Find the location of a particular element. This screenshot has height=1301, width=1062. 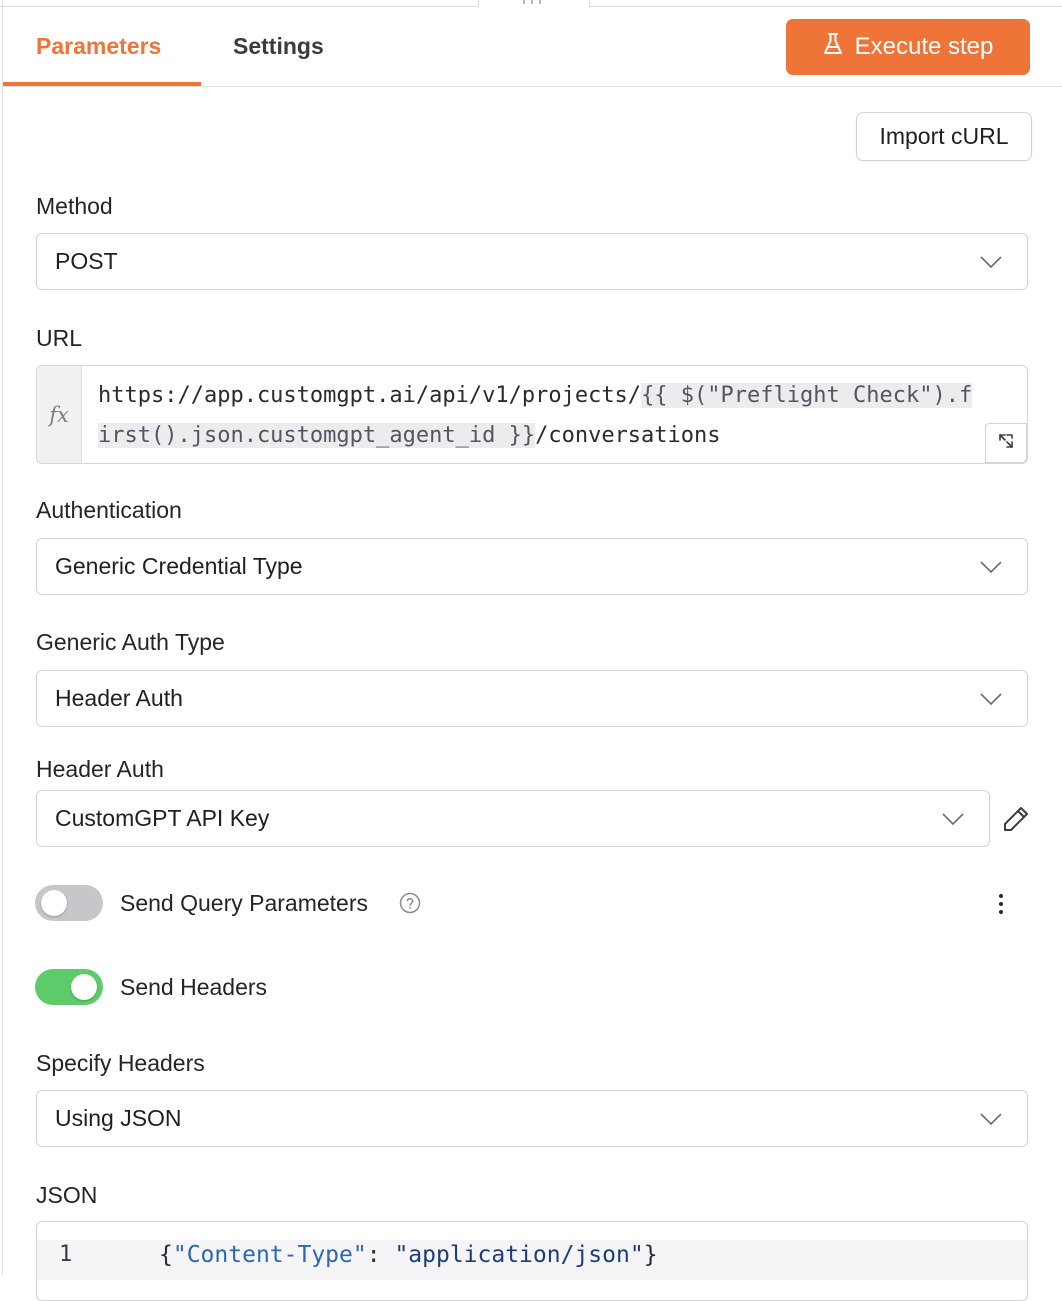

line-number: 1 is located at coordinates (66, 1254).